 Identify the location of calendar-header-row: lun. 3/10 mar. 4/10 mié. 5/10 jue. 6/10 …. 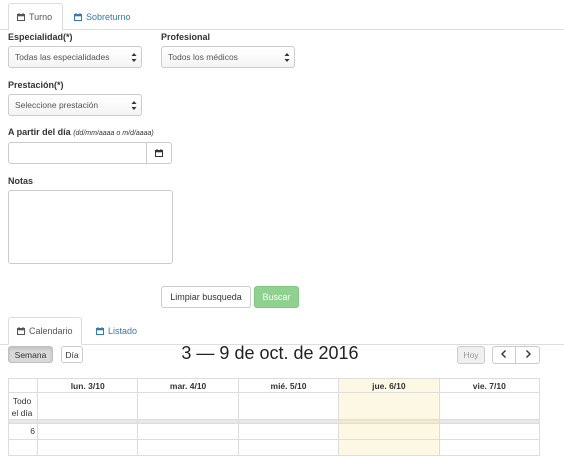
(274, 385).